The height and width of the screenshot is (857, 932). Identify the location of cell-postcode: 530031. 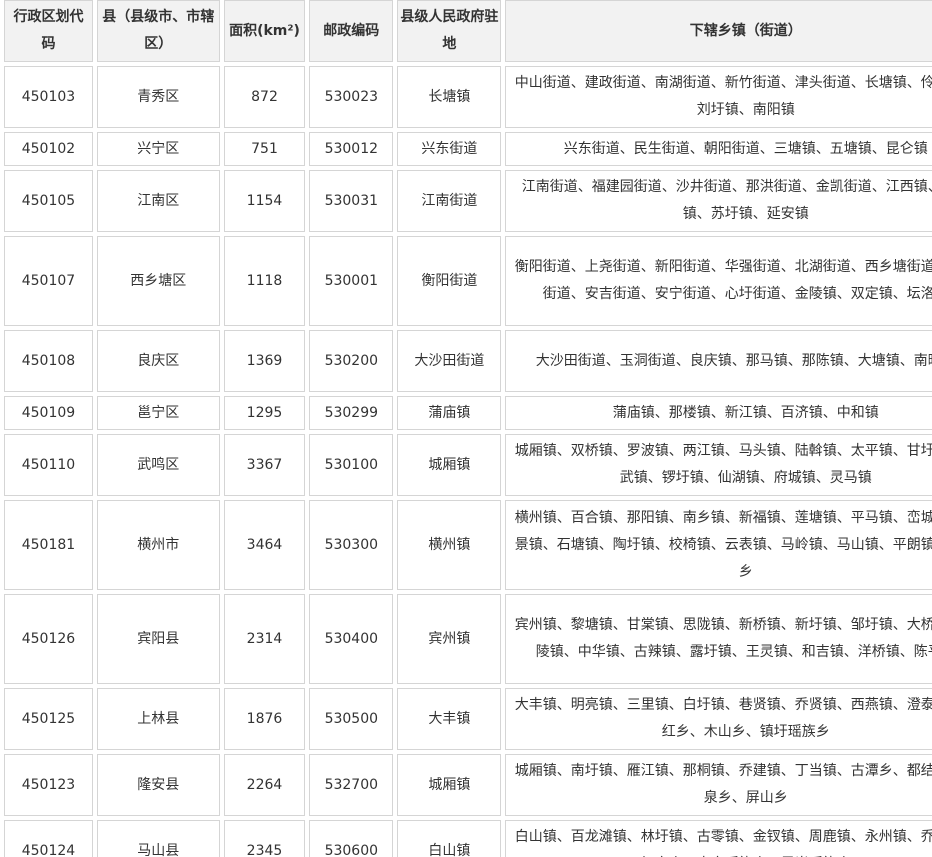
(351, 201).